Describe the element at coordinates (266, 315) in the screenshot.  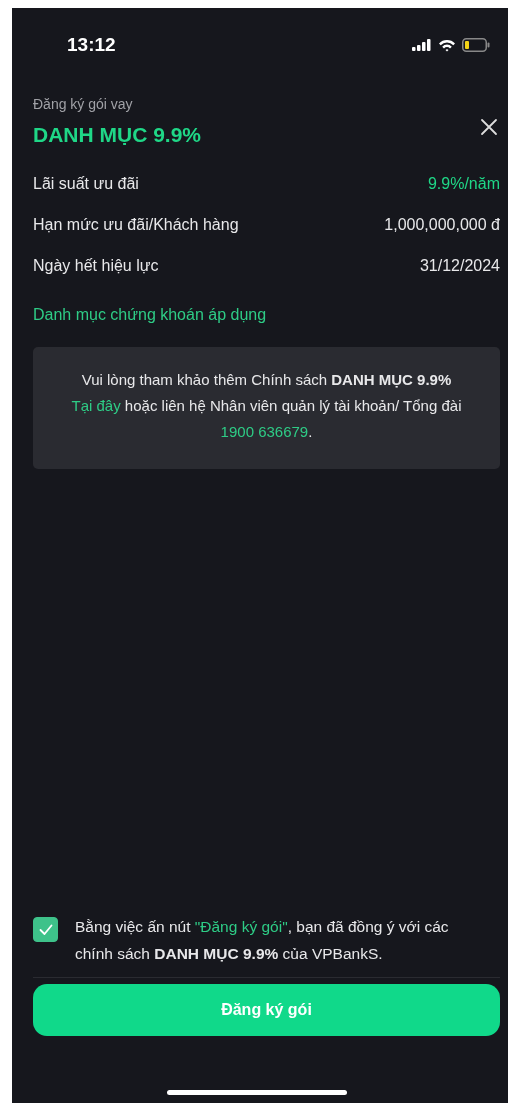
I see `securities-link: Danh mục chứng khoán áp dụng` at that location.